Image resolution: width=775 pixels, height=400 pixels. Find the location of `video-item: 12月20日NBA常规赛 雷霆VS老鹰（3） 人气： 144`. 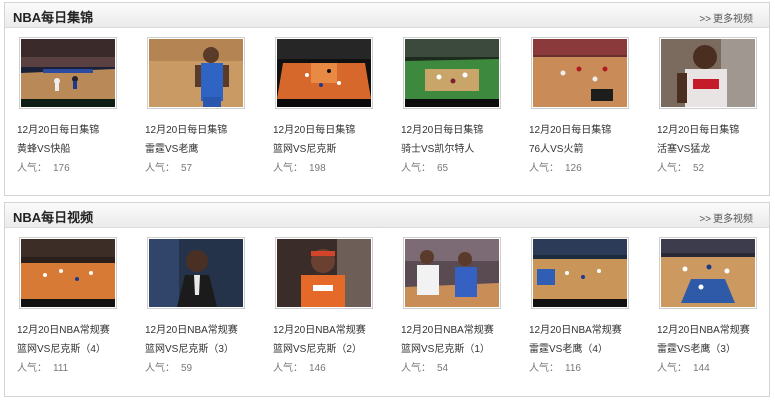

video-item: 12月20日NBA常规赛 雷霆VS老鹰（3） 人气： 144 is located at coordinates (712, 305).